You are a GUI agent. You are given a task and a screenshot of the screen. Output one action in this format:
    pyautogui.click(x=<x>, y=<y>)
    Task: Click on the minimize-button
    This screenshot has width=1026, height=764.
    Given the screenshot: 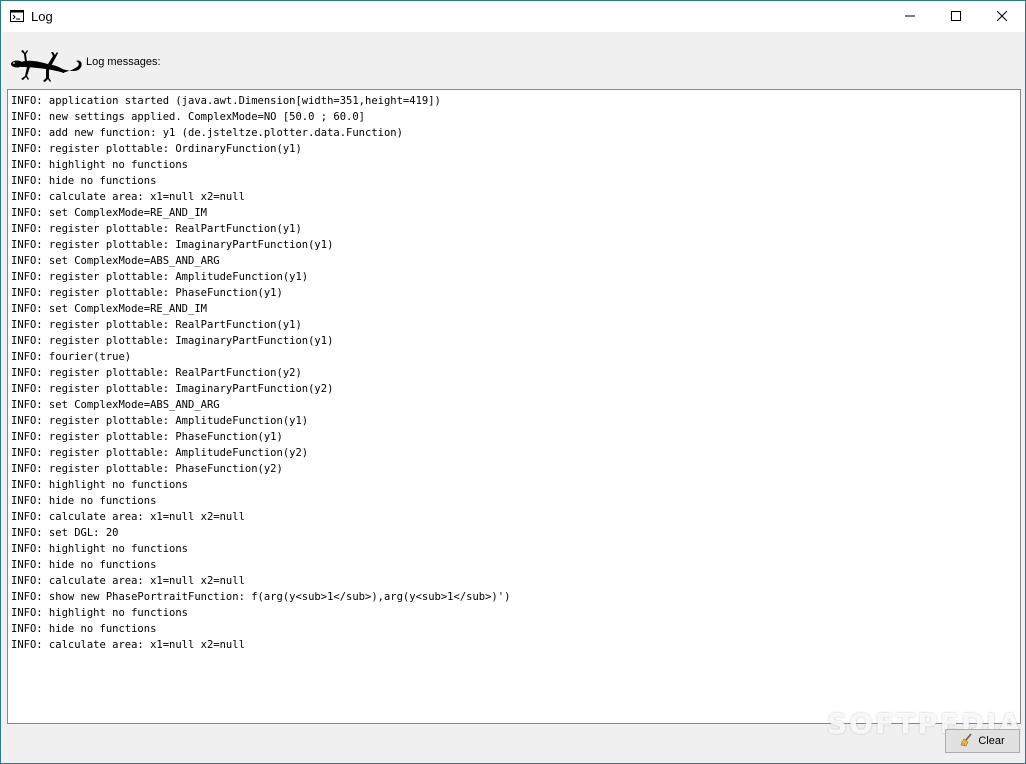 What is the action you would take?
    pyautogui.click(x=910, y=16)
    